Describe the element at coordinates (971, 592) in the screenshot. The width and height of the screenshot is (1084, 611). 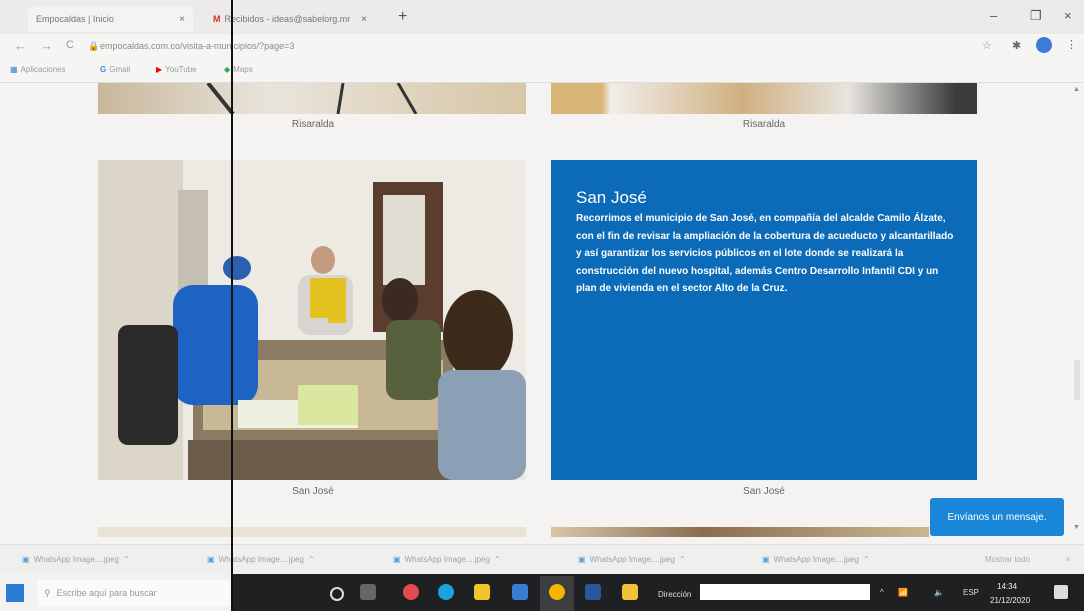
I see `input-language: ESP` at that location.